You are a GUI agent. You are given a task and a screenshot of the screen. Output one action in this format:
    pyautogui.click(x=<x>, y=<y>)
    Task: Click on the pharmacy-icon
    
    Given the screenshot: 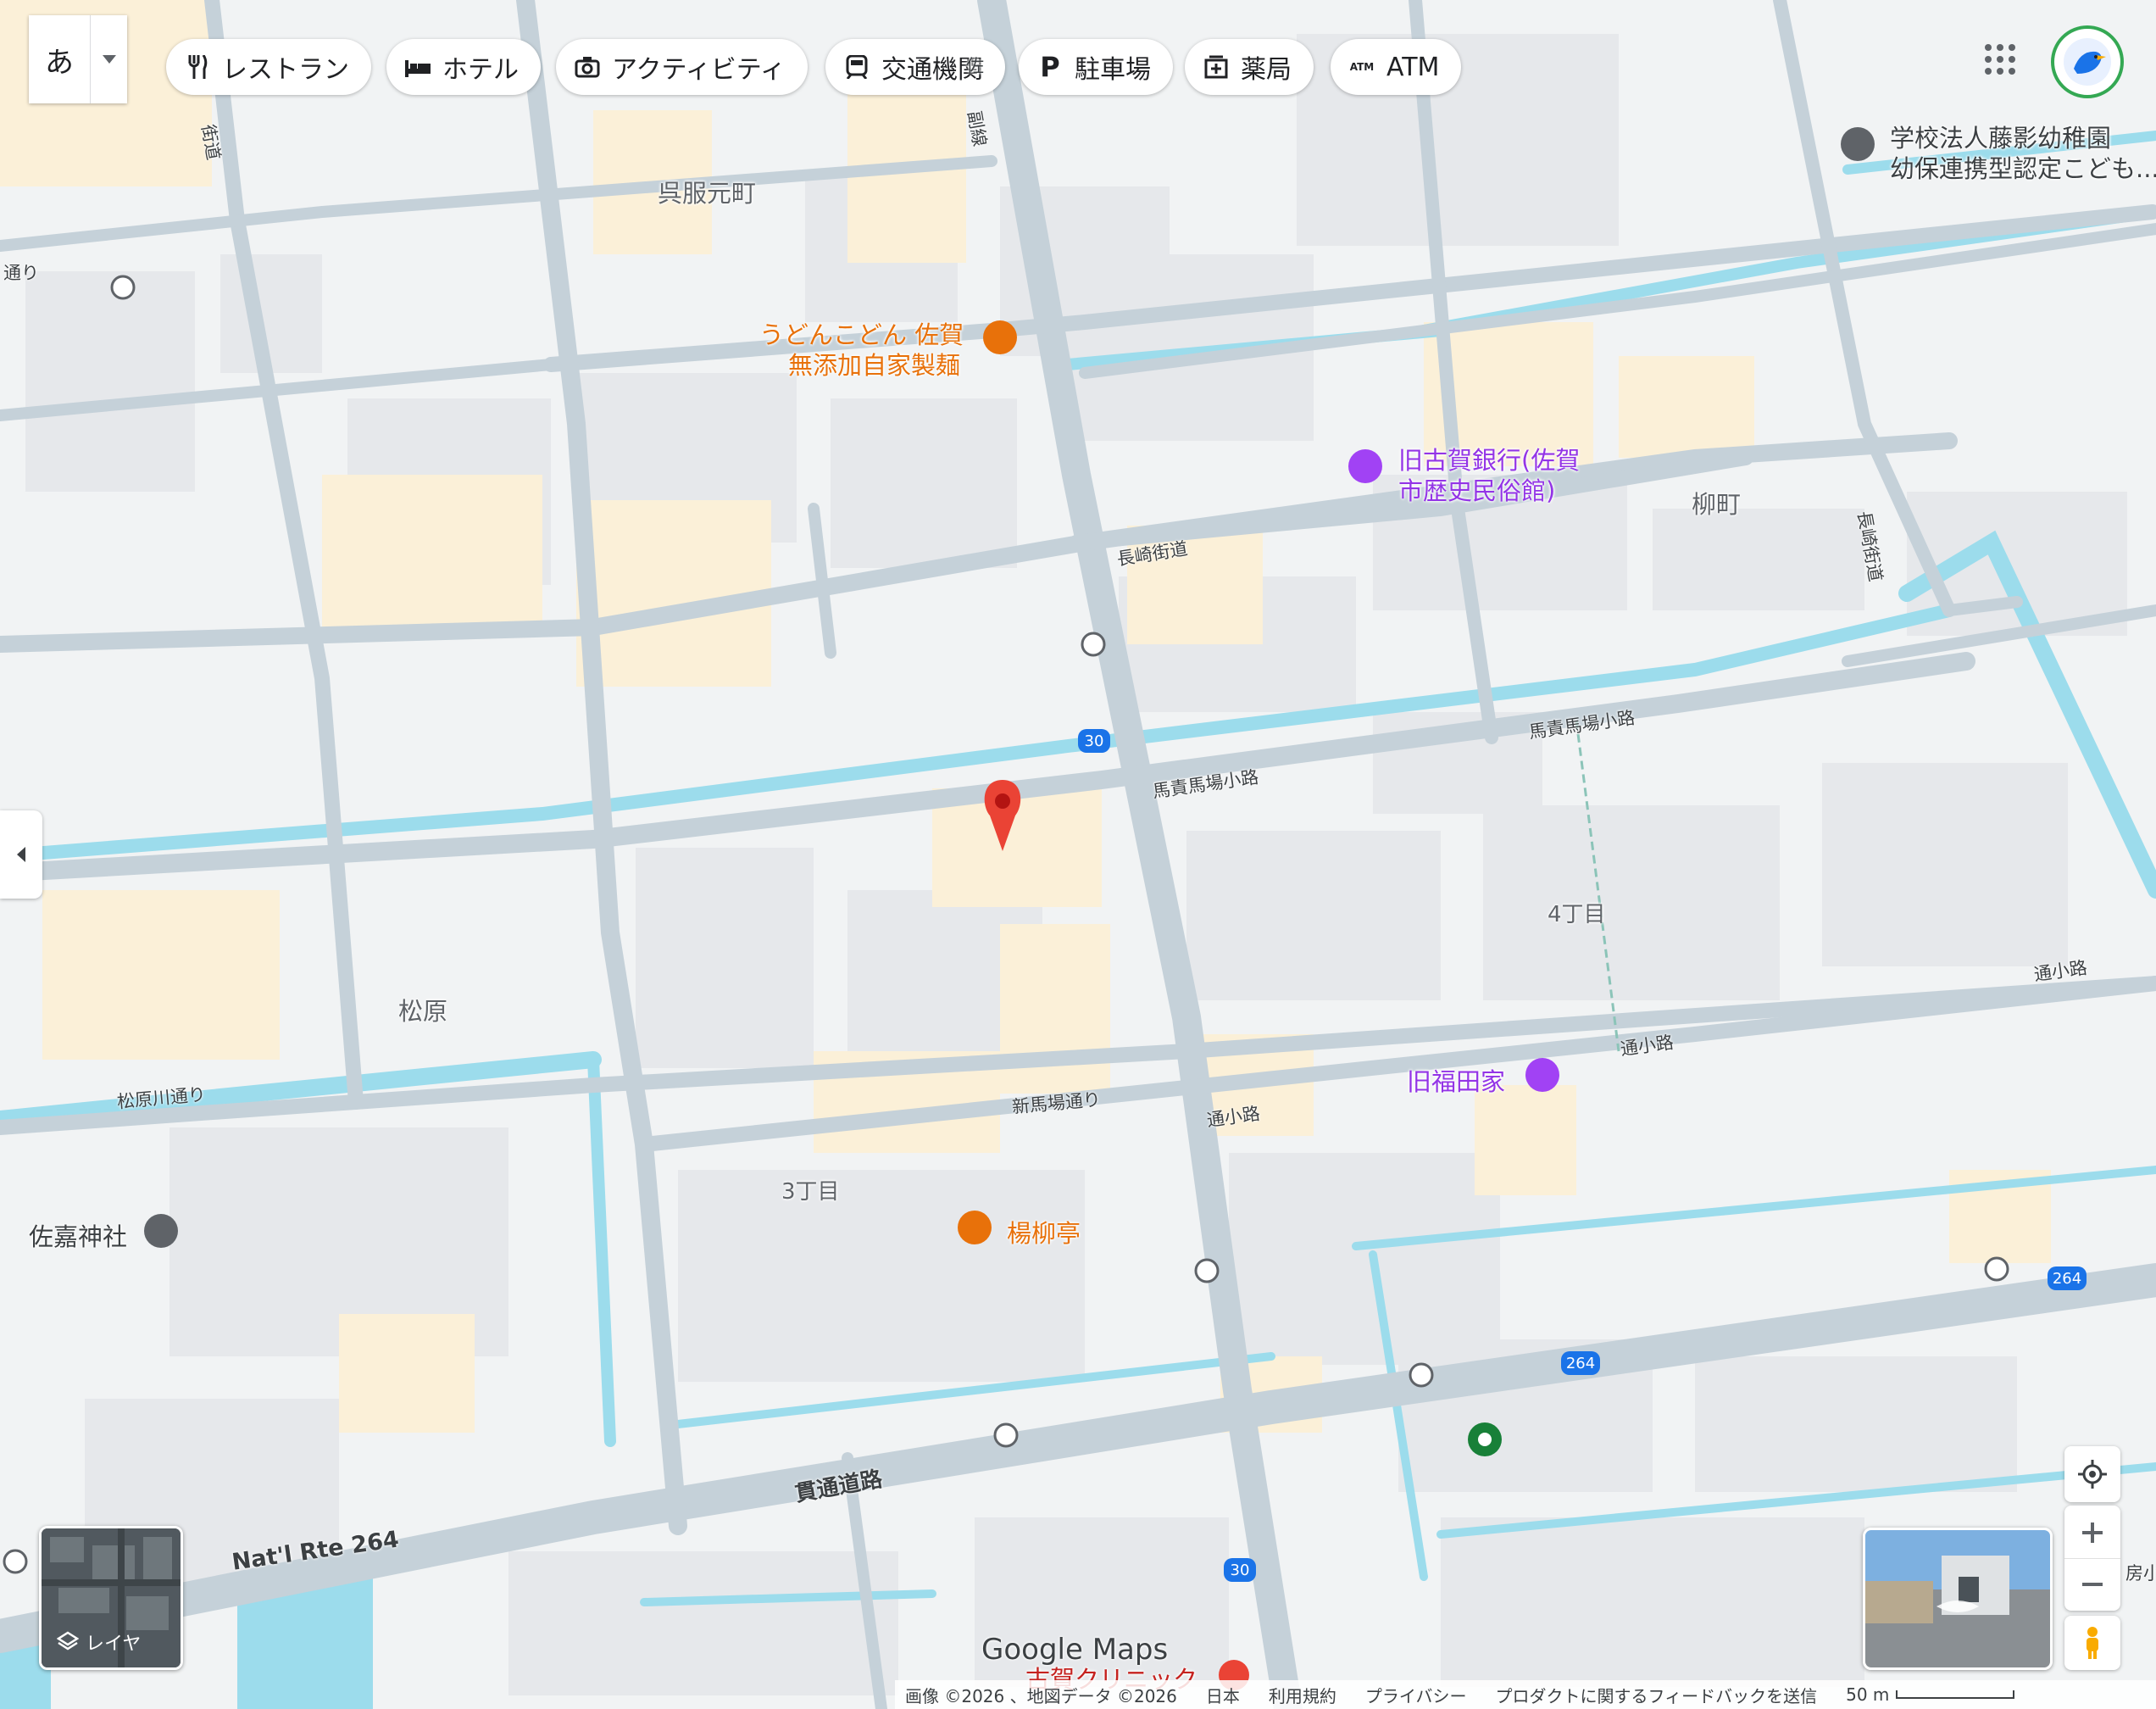 What is the action you would take?
    pyautogui.click(x=1216, y=67)
    